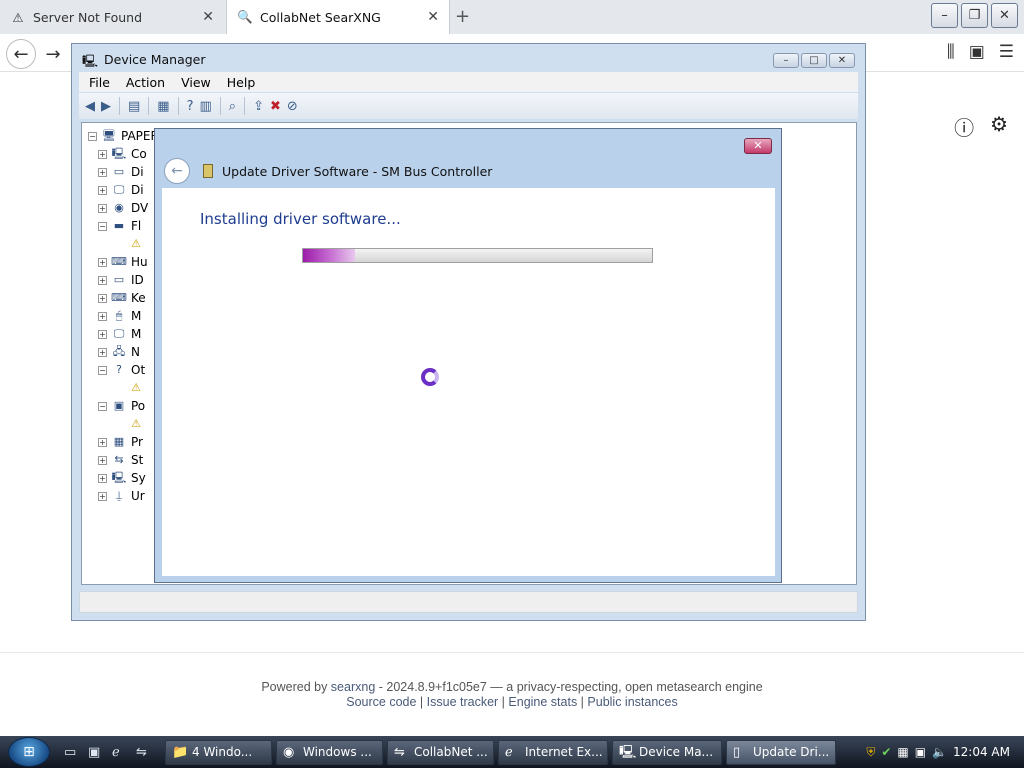 This screenshot has width=1024, height=768. What do you see at coordinates (141, 752) in the screenshot?
I see `network-quicklaunch-icon: ⇋` at bounding box center [141, 752].